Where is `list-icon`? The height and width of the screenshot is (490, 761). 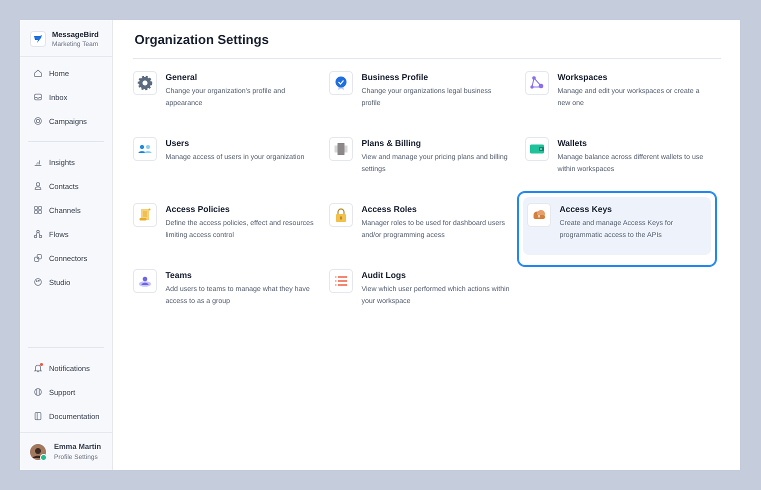
list-icon is located at coordinates (341, 281).